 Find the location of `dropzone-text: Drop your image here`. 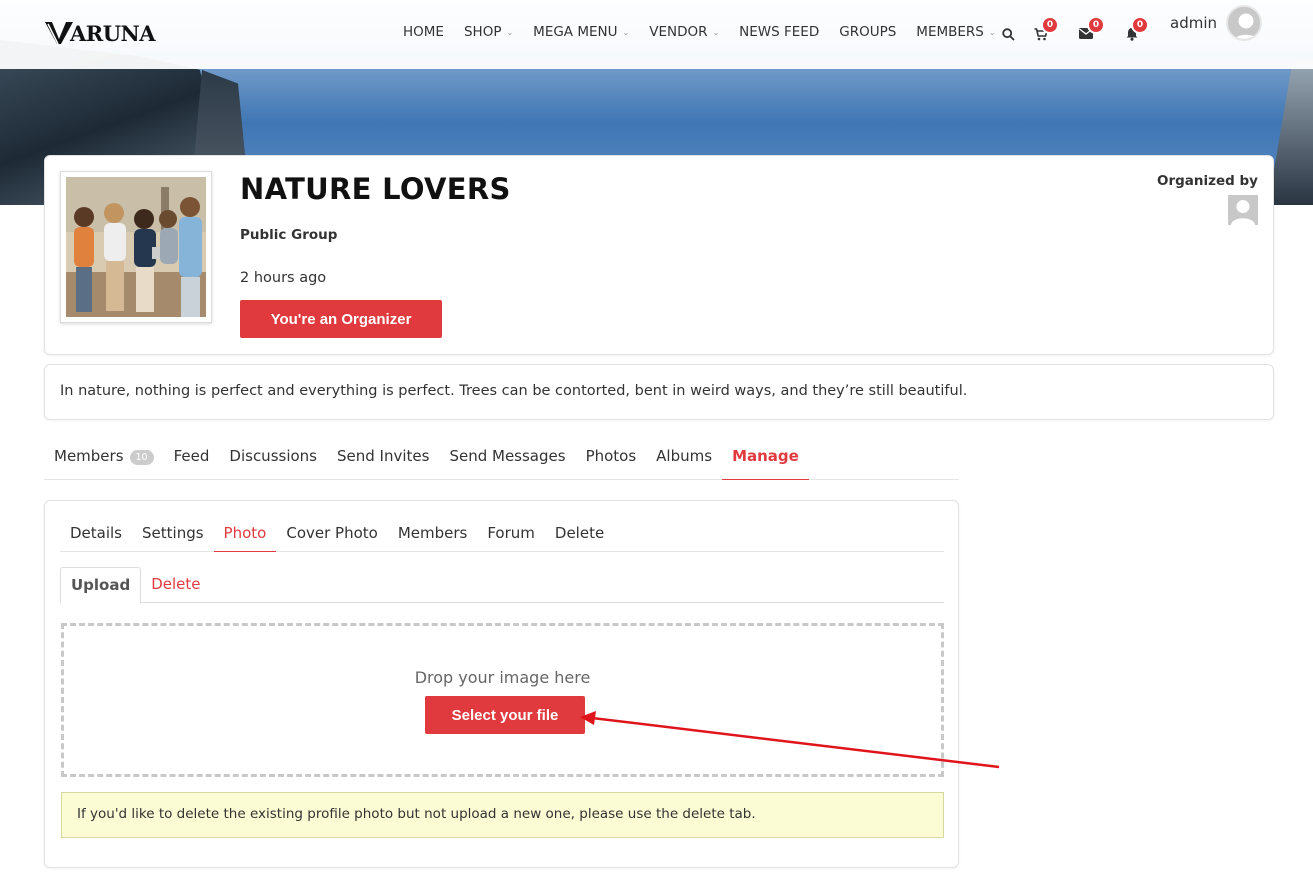

dropzone-text: Drop your image here is located at coordinates (502, 677).